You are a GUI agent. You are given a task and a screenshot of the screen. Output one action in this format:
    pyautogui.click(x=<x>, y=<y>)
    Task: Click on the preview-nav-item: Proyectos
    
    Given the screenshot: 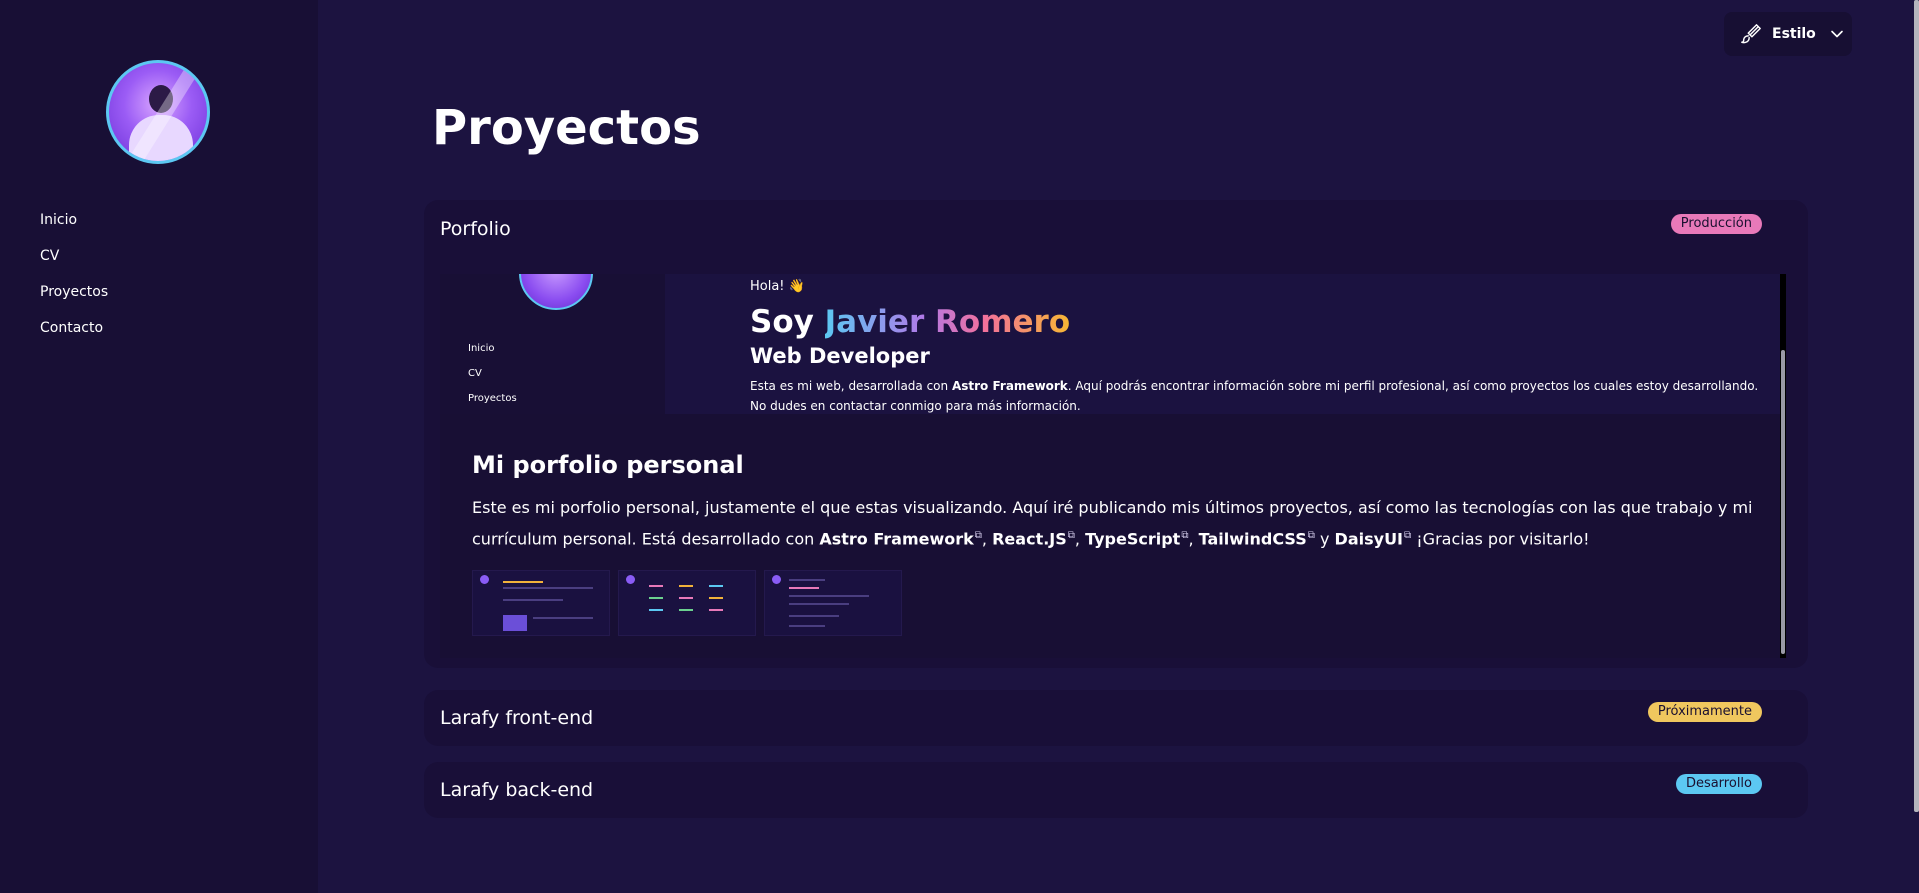 What is the action you would take?
    pyautogui.click(x=492, y=398)
    